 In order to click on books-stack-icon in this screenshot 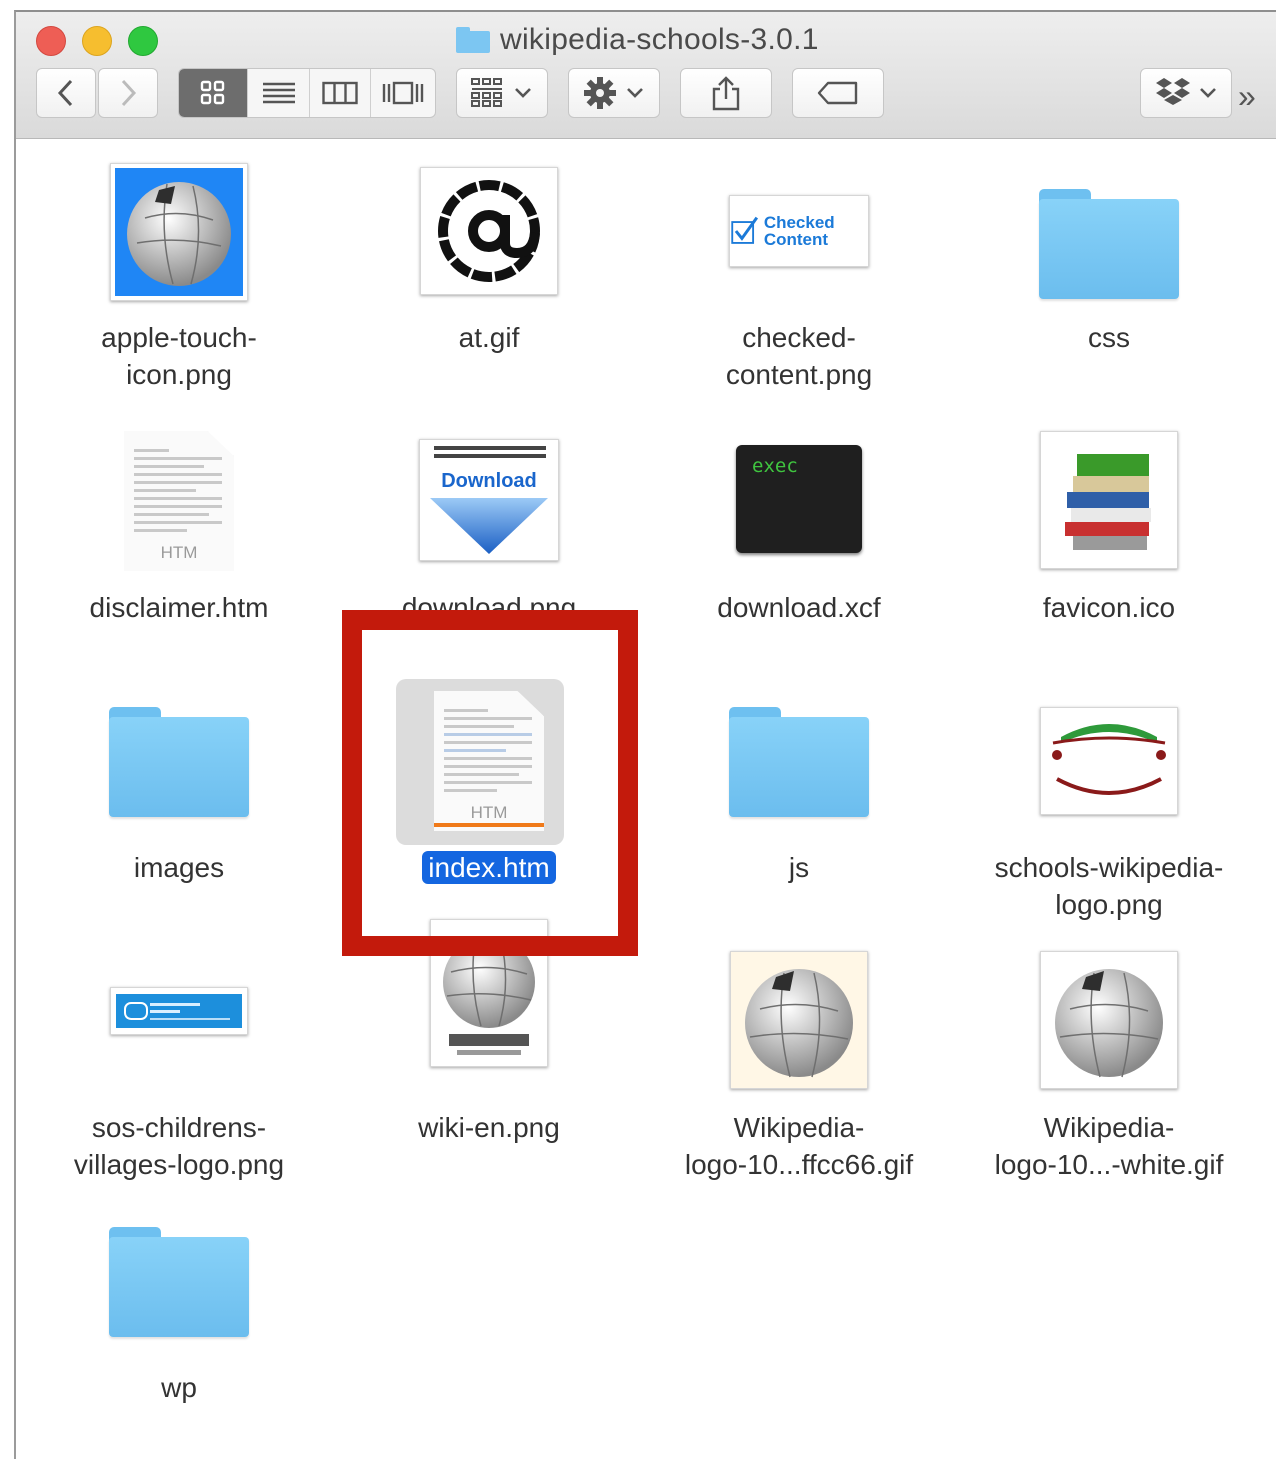, I will do `click(1109, 500)`.